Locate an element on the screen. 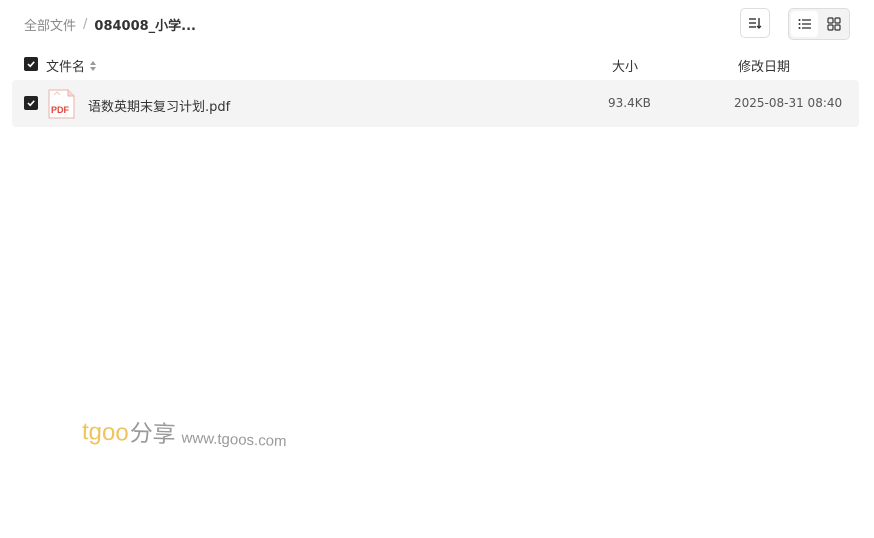 This screenshot has width=874, height=538. watermark: tgoo 分享 www.tgoos.com is located at coordinates (184, 435).